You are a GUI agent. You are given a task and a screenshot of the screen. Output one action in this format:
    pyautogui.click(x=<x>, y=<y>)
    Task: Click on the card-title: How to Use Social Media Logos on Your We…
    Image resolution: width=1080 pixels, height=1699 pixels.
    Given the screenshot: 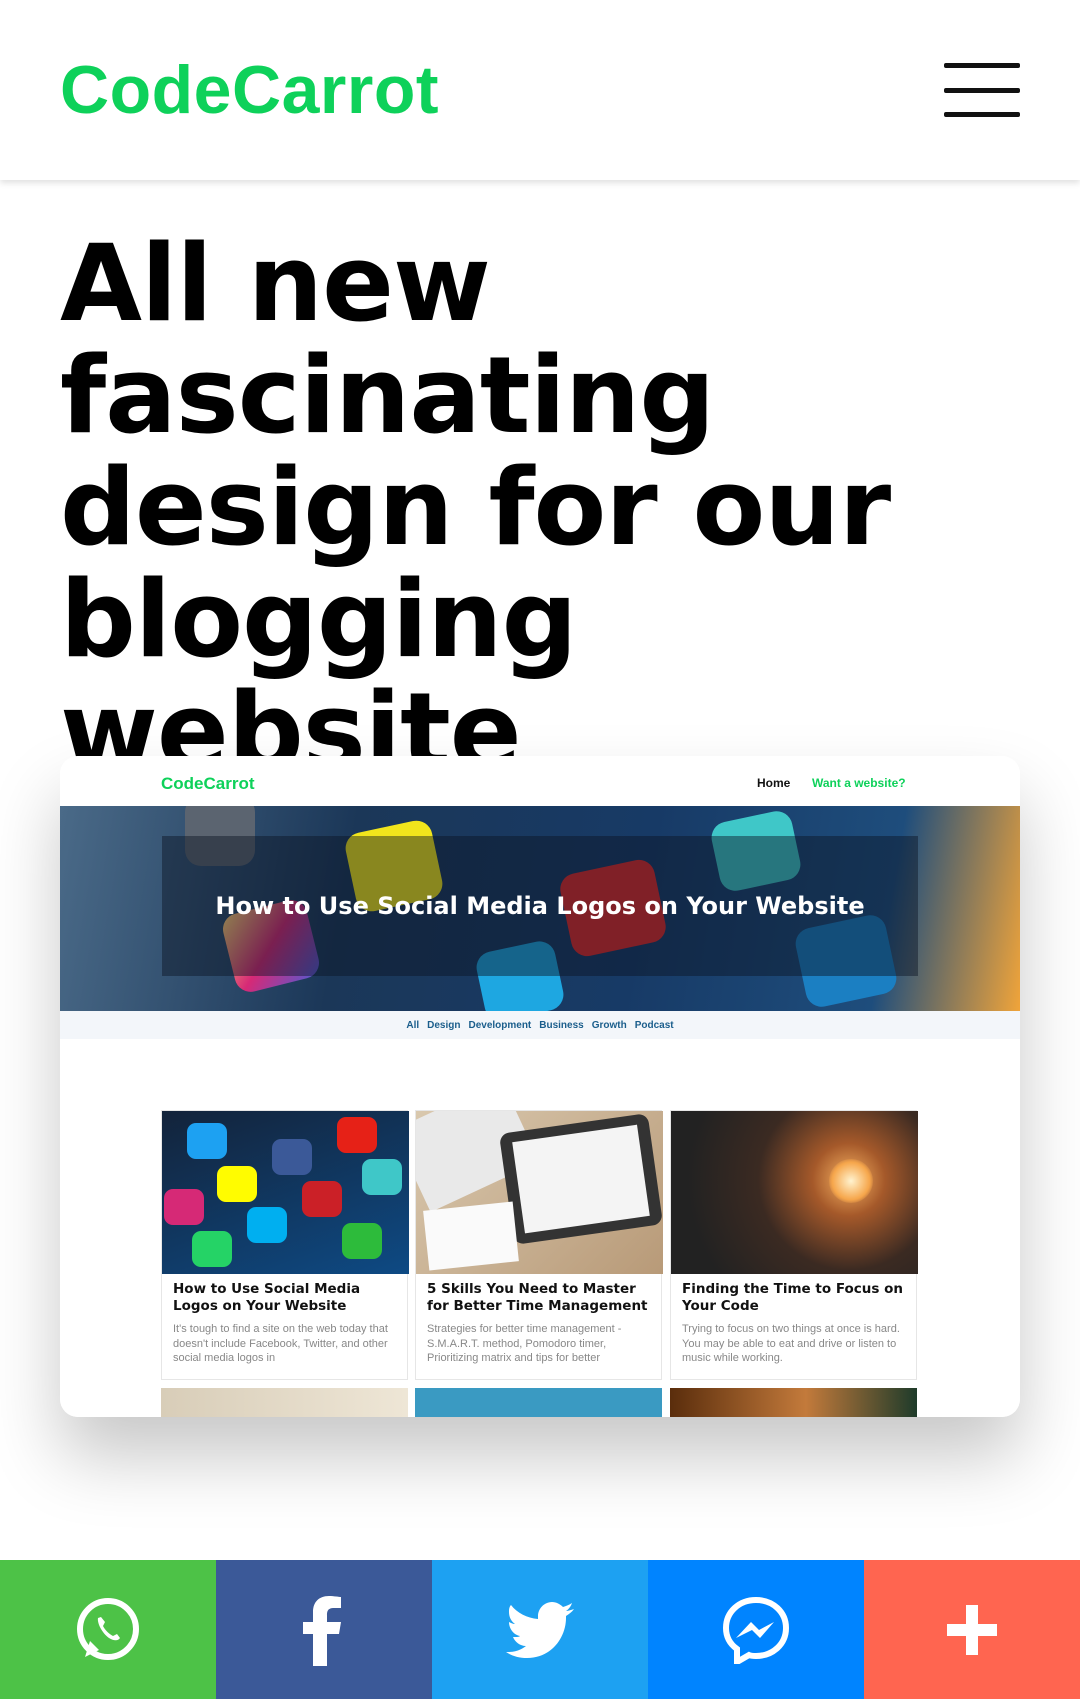 What is the action you would take?
    pyautogui.click(x=267, y=1297)
    